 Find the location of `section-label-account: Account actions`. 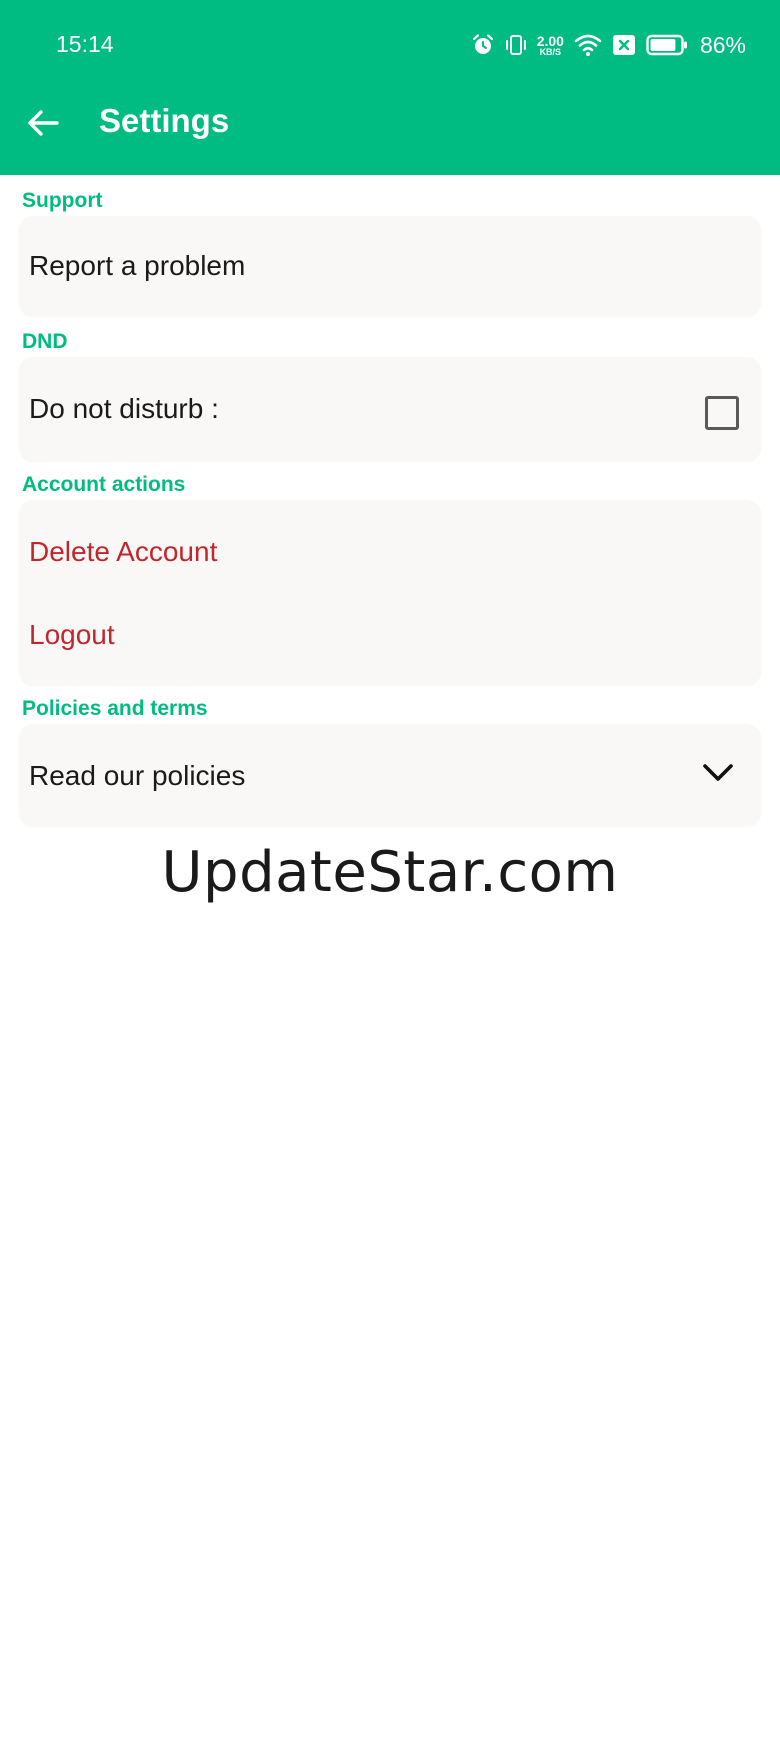

section-label-account: Account actions is located at coordinates (104, 484).